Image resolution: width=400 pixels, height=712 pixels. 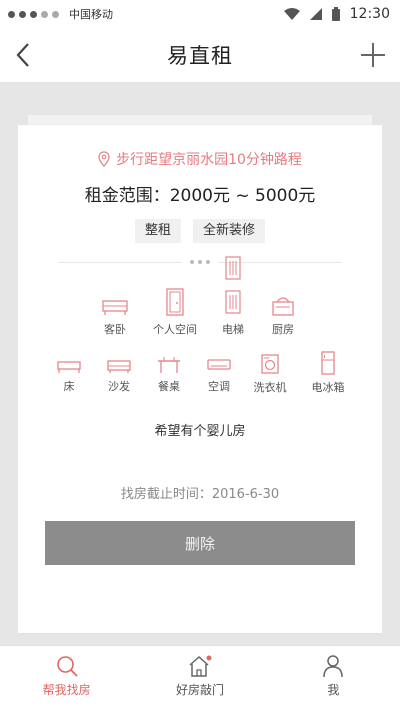 What do you see at coordinates (200, 14) in the screenshot?
I see `status-bar: 中国移动 12:30` at bounding box center [200, 14].